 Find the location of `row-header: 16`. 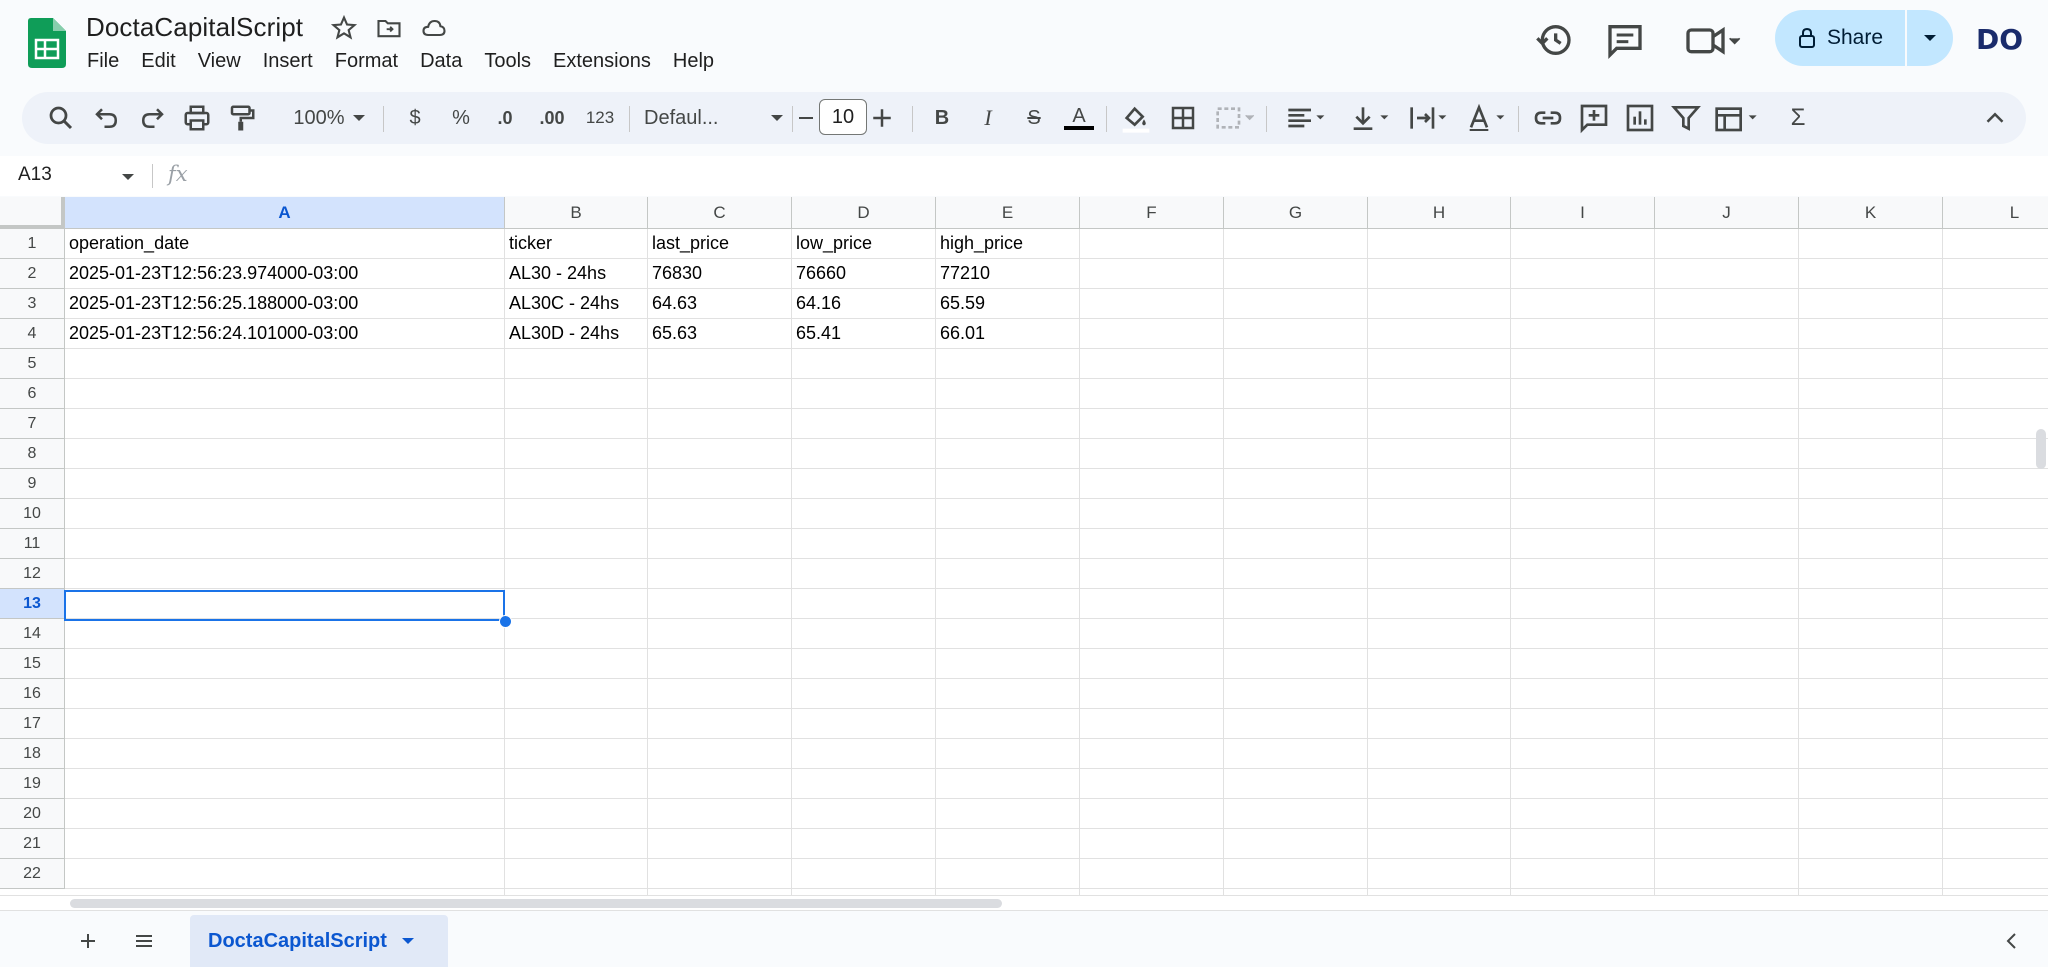

row-header: 16 is located at coordinates (32, 694).